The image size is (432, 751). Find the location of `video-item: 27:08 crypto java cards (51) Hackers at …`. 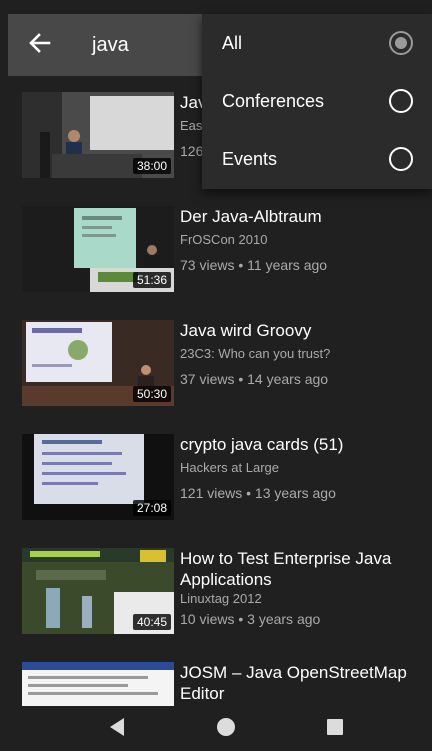

video-item: 27:08 crypto java cards (51) Hackers at … is located at coordinates (216, 489).